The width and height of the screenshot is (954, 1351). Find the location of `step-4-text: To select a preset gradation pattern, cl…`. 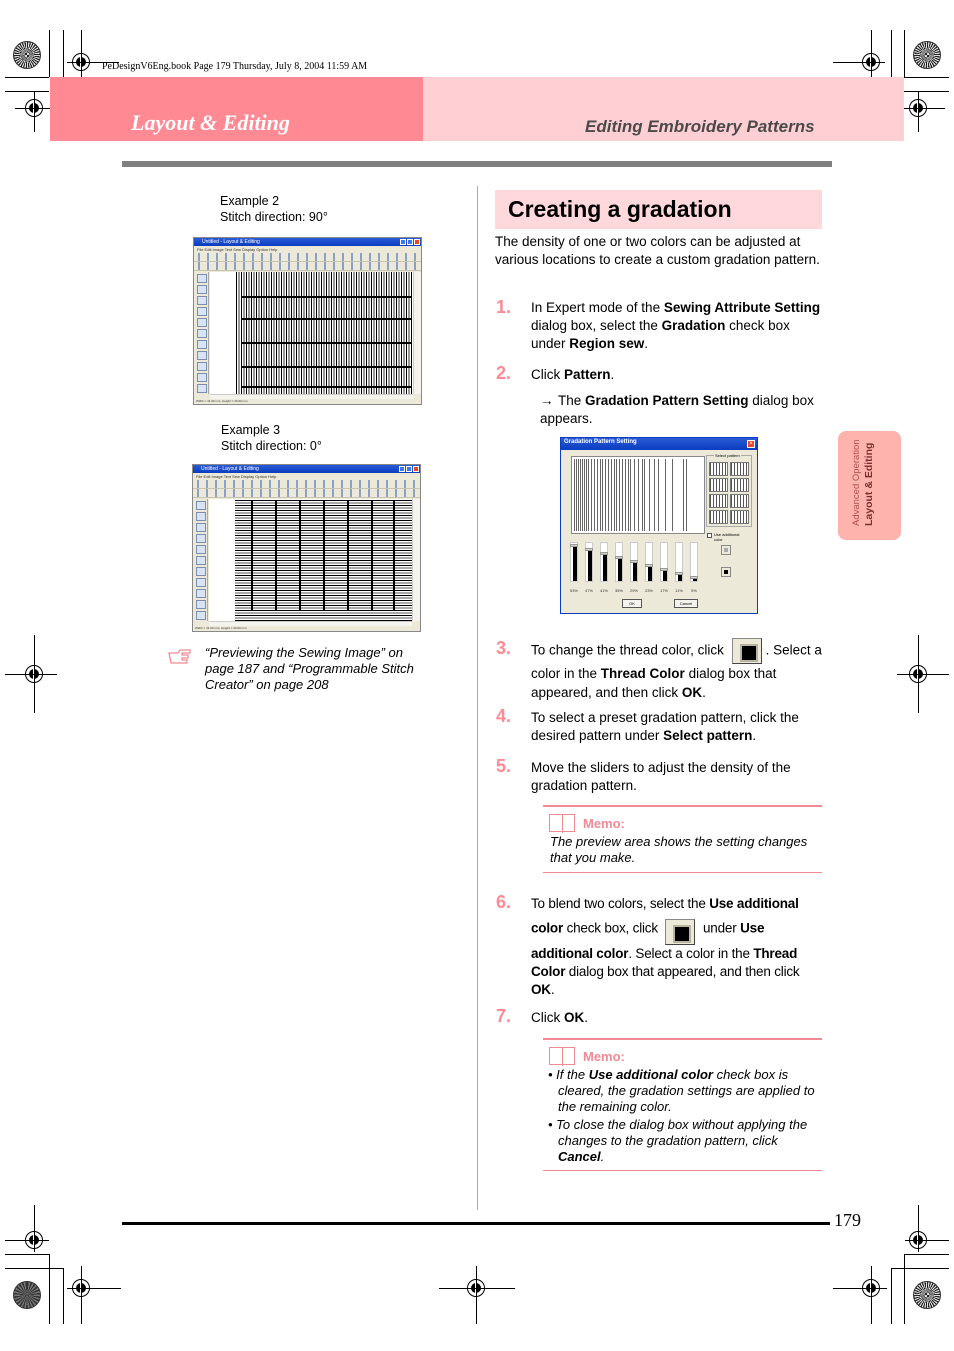

step-4-text: To select a preset gradation pattern, cl… is located at coordinates (665, 726).